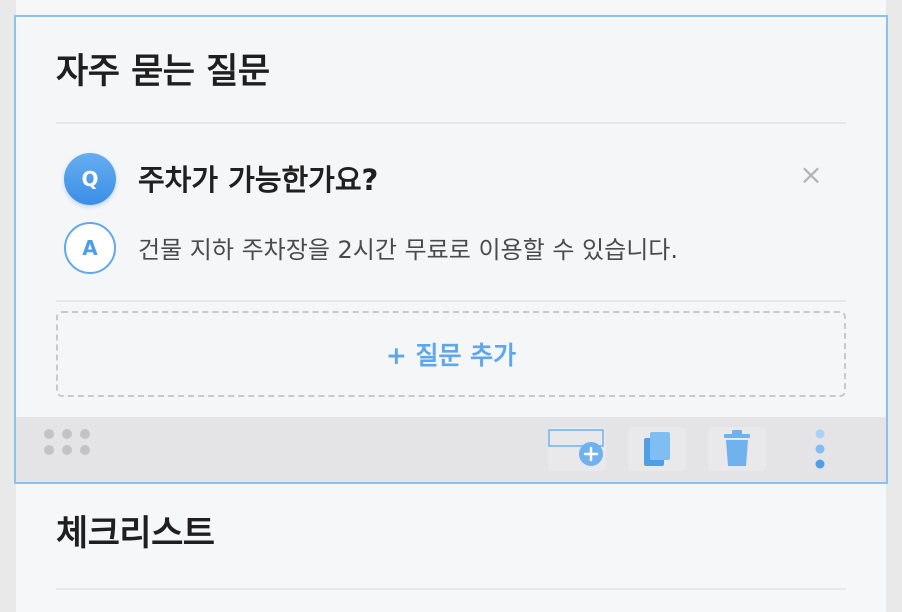 This screenshot has height=612, width=902. Describe the element at coordinates (451, 589) in the screenshot. I see `checklist-divider` at that location.